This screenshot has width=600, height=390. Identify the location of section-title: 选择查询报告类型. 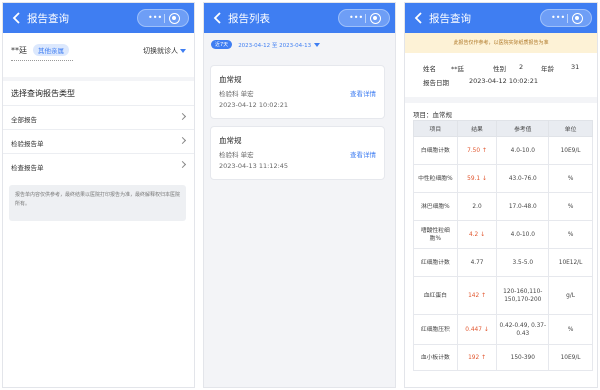
(43, 93).